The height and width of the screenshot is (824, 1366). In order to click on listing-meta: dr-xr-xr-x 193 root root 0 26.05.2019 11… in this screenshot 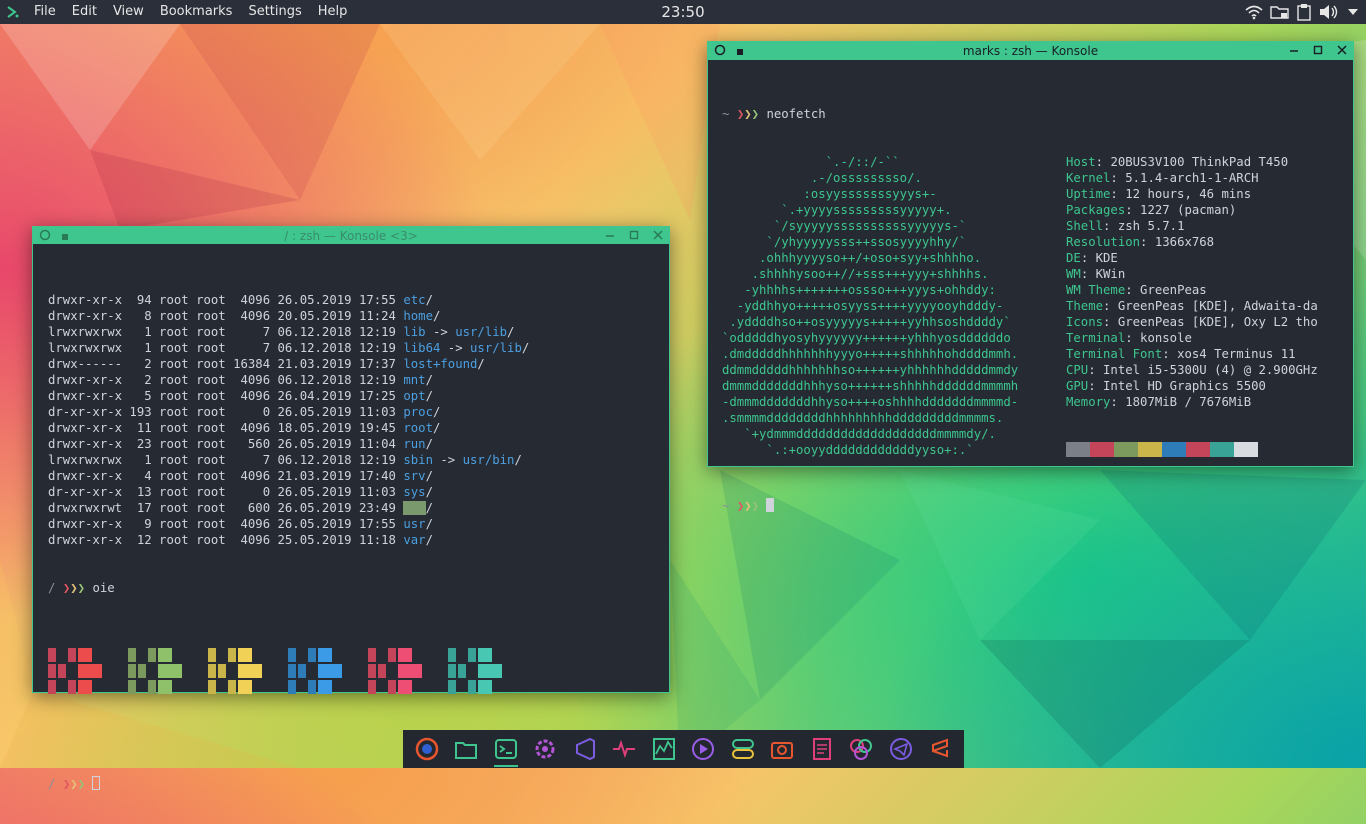, I will do `click(226, 412)`.